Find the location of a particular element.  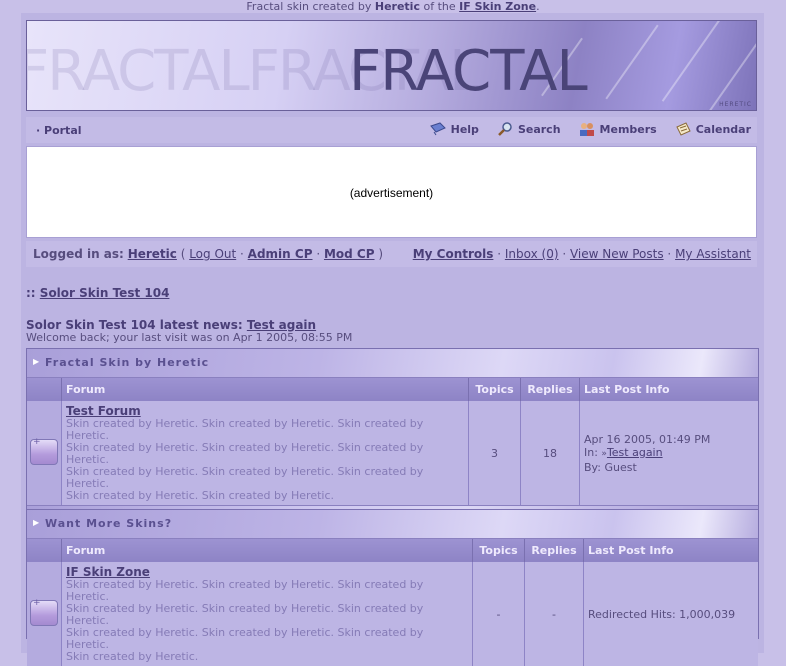

view-new-posts-link: View New Posts is located at coordinates (617, 254).